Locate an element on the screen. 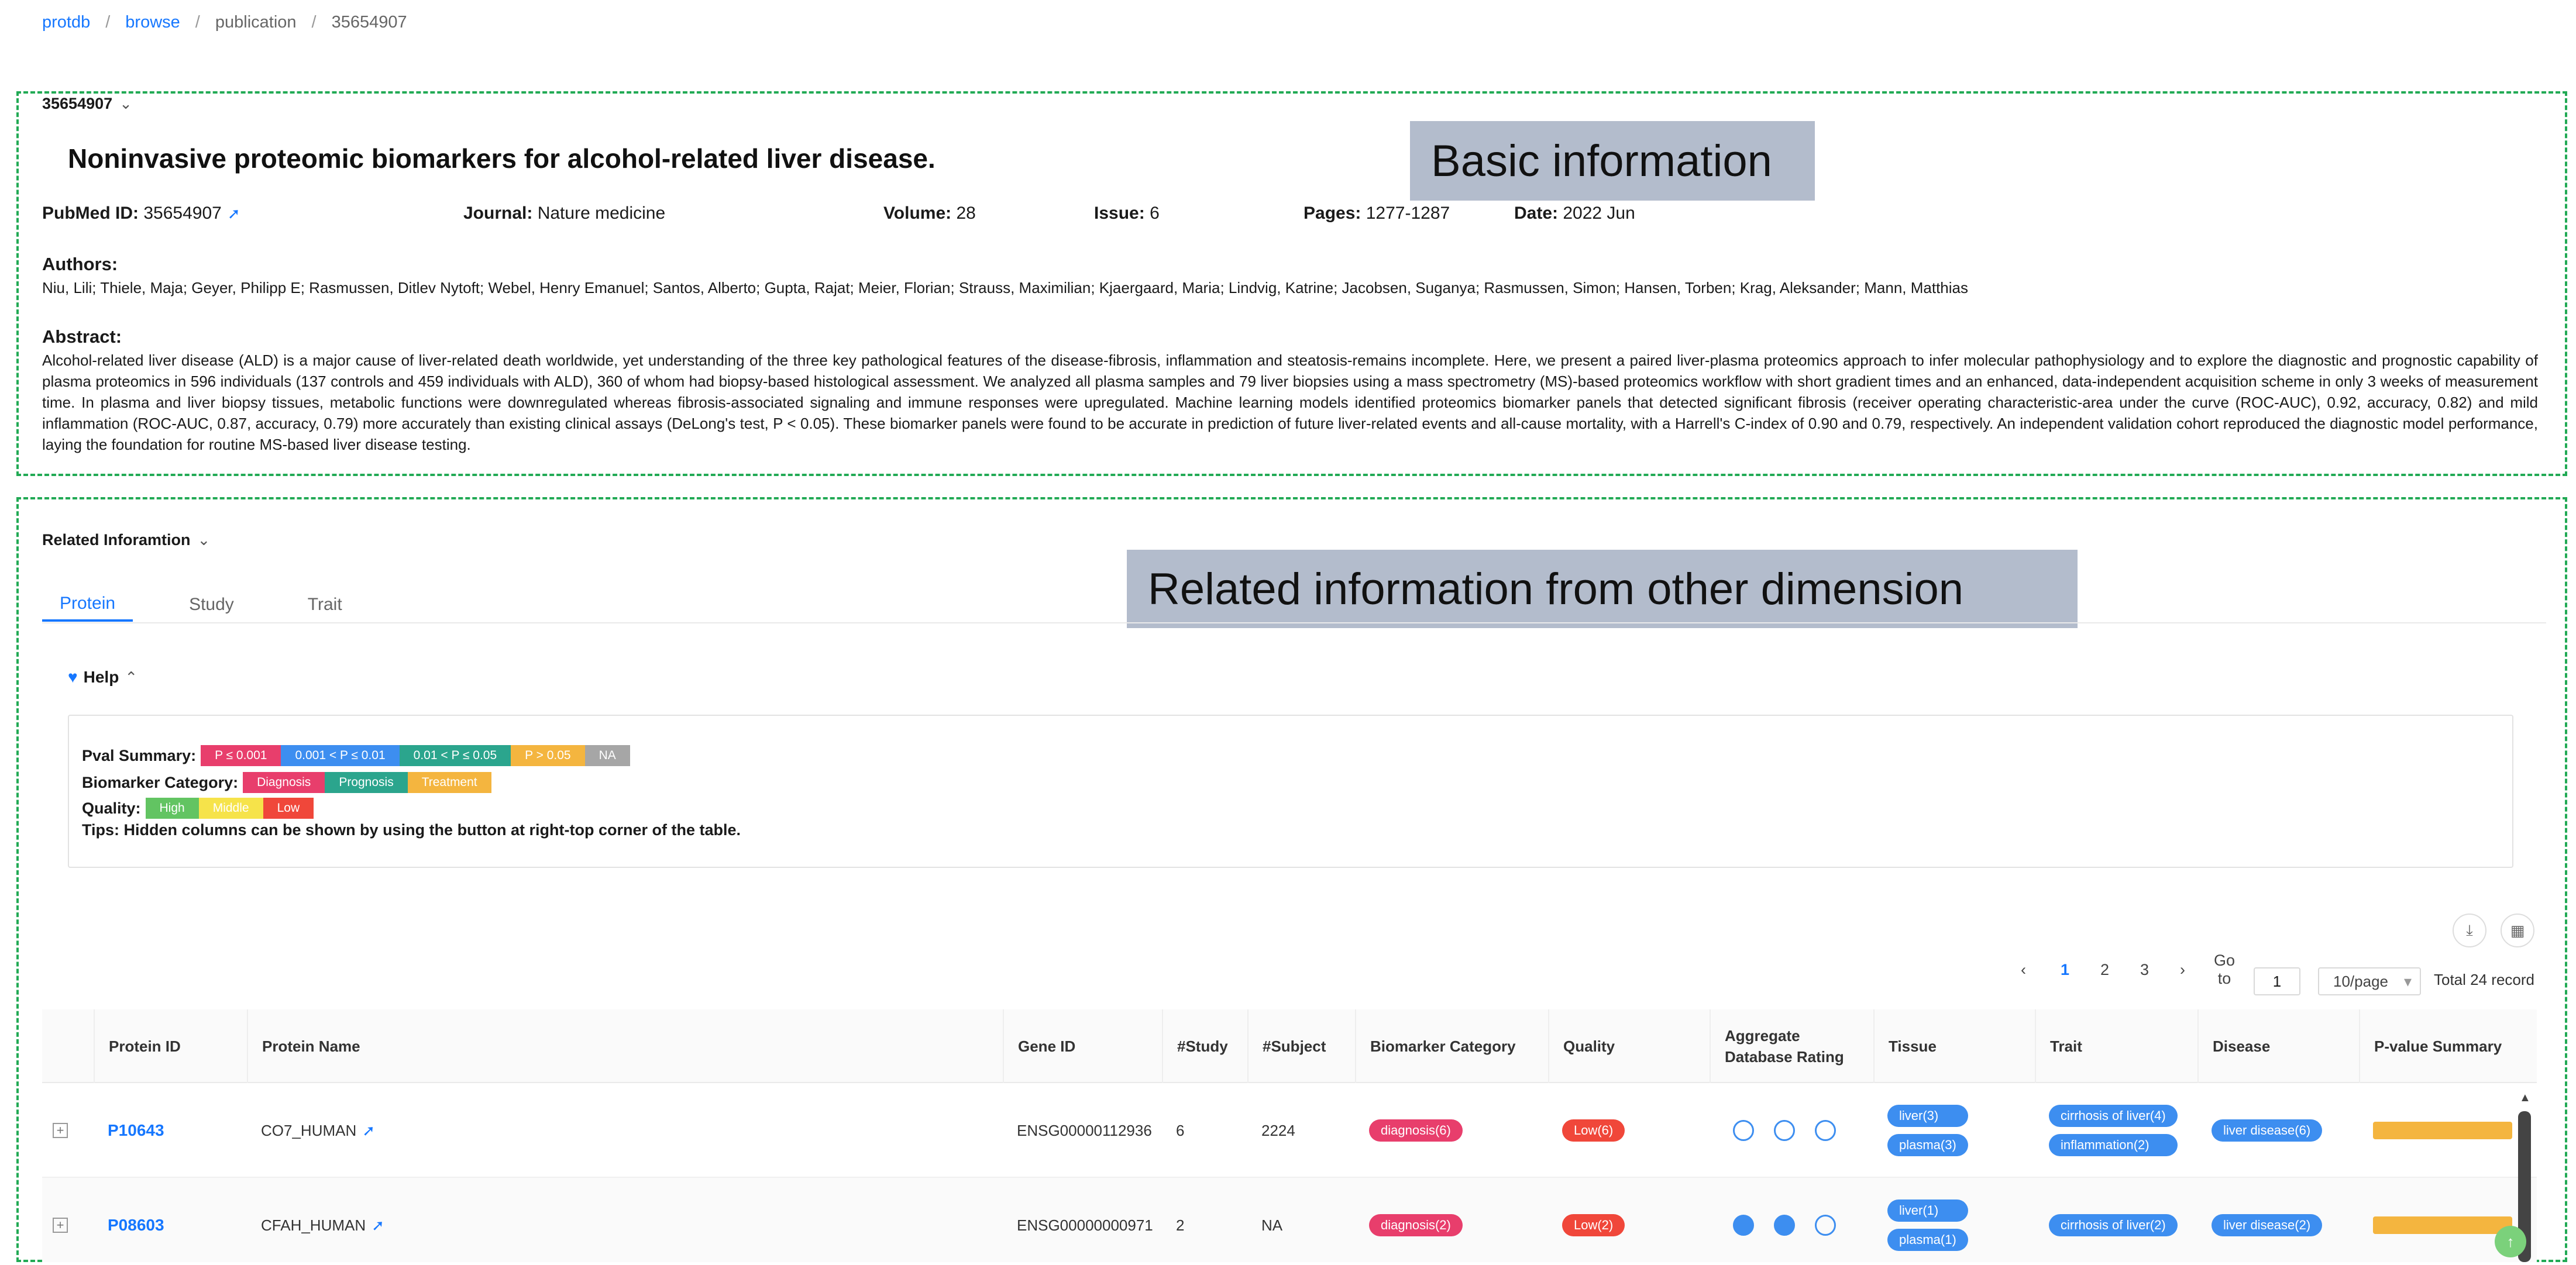  date-field: Date: 2022 Jun is located at coordinates (1575, 213).